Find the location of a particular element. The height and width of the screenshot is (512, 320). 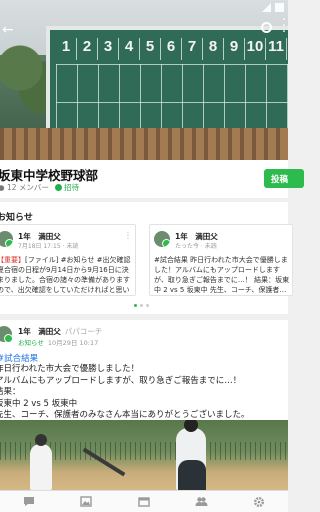

member-count-label: 12 メンバー is located at coordinates (27, 187).